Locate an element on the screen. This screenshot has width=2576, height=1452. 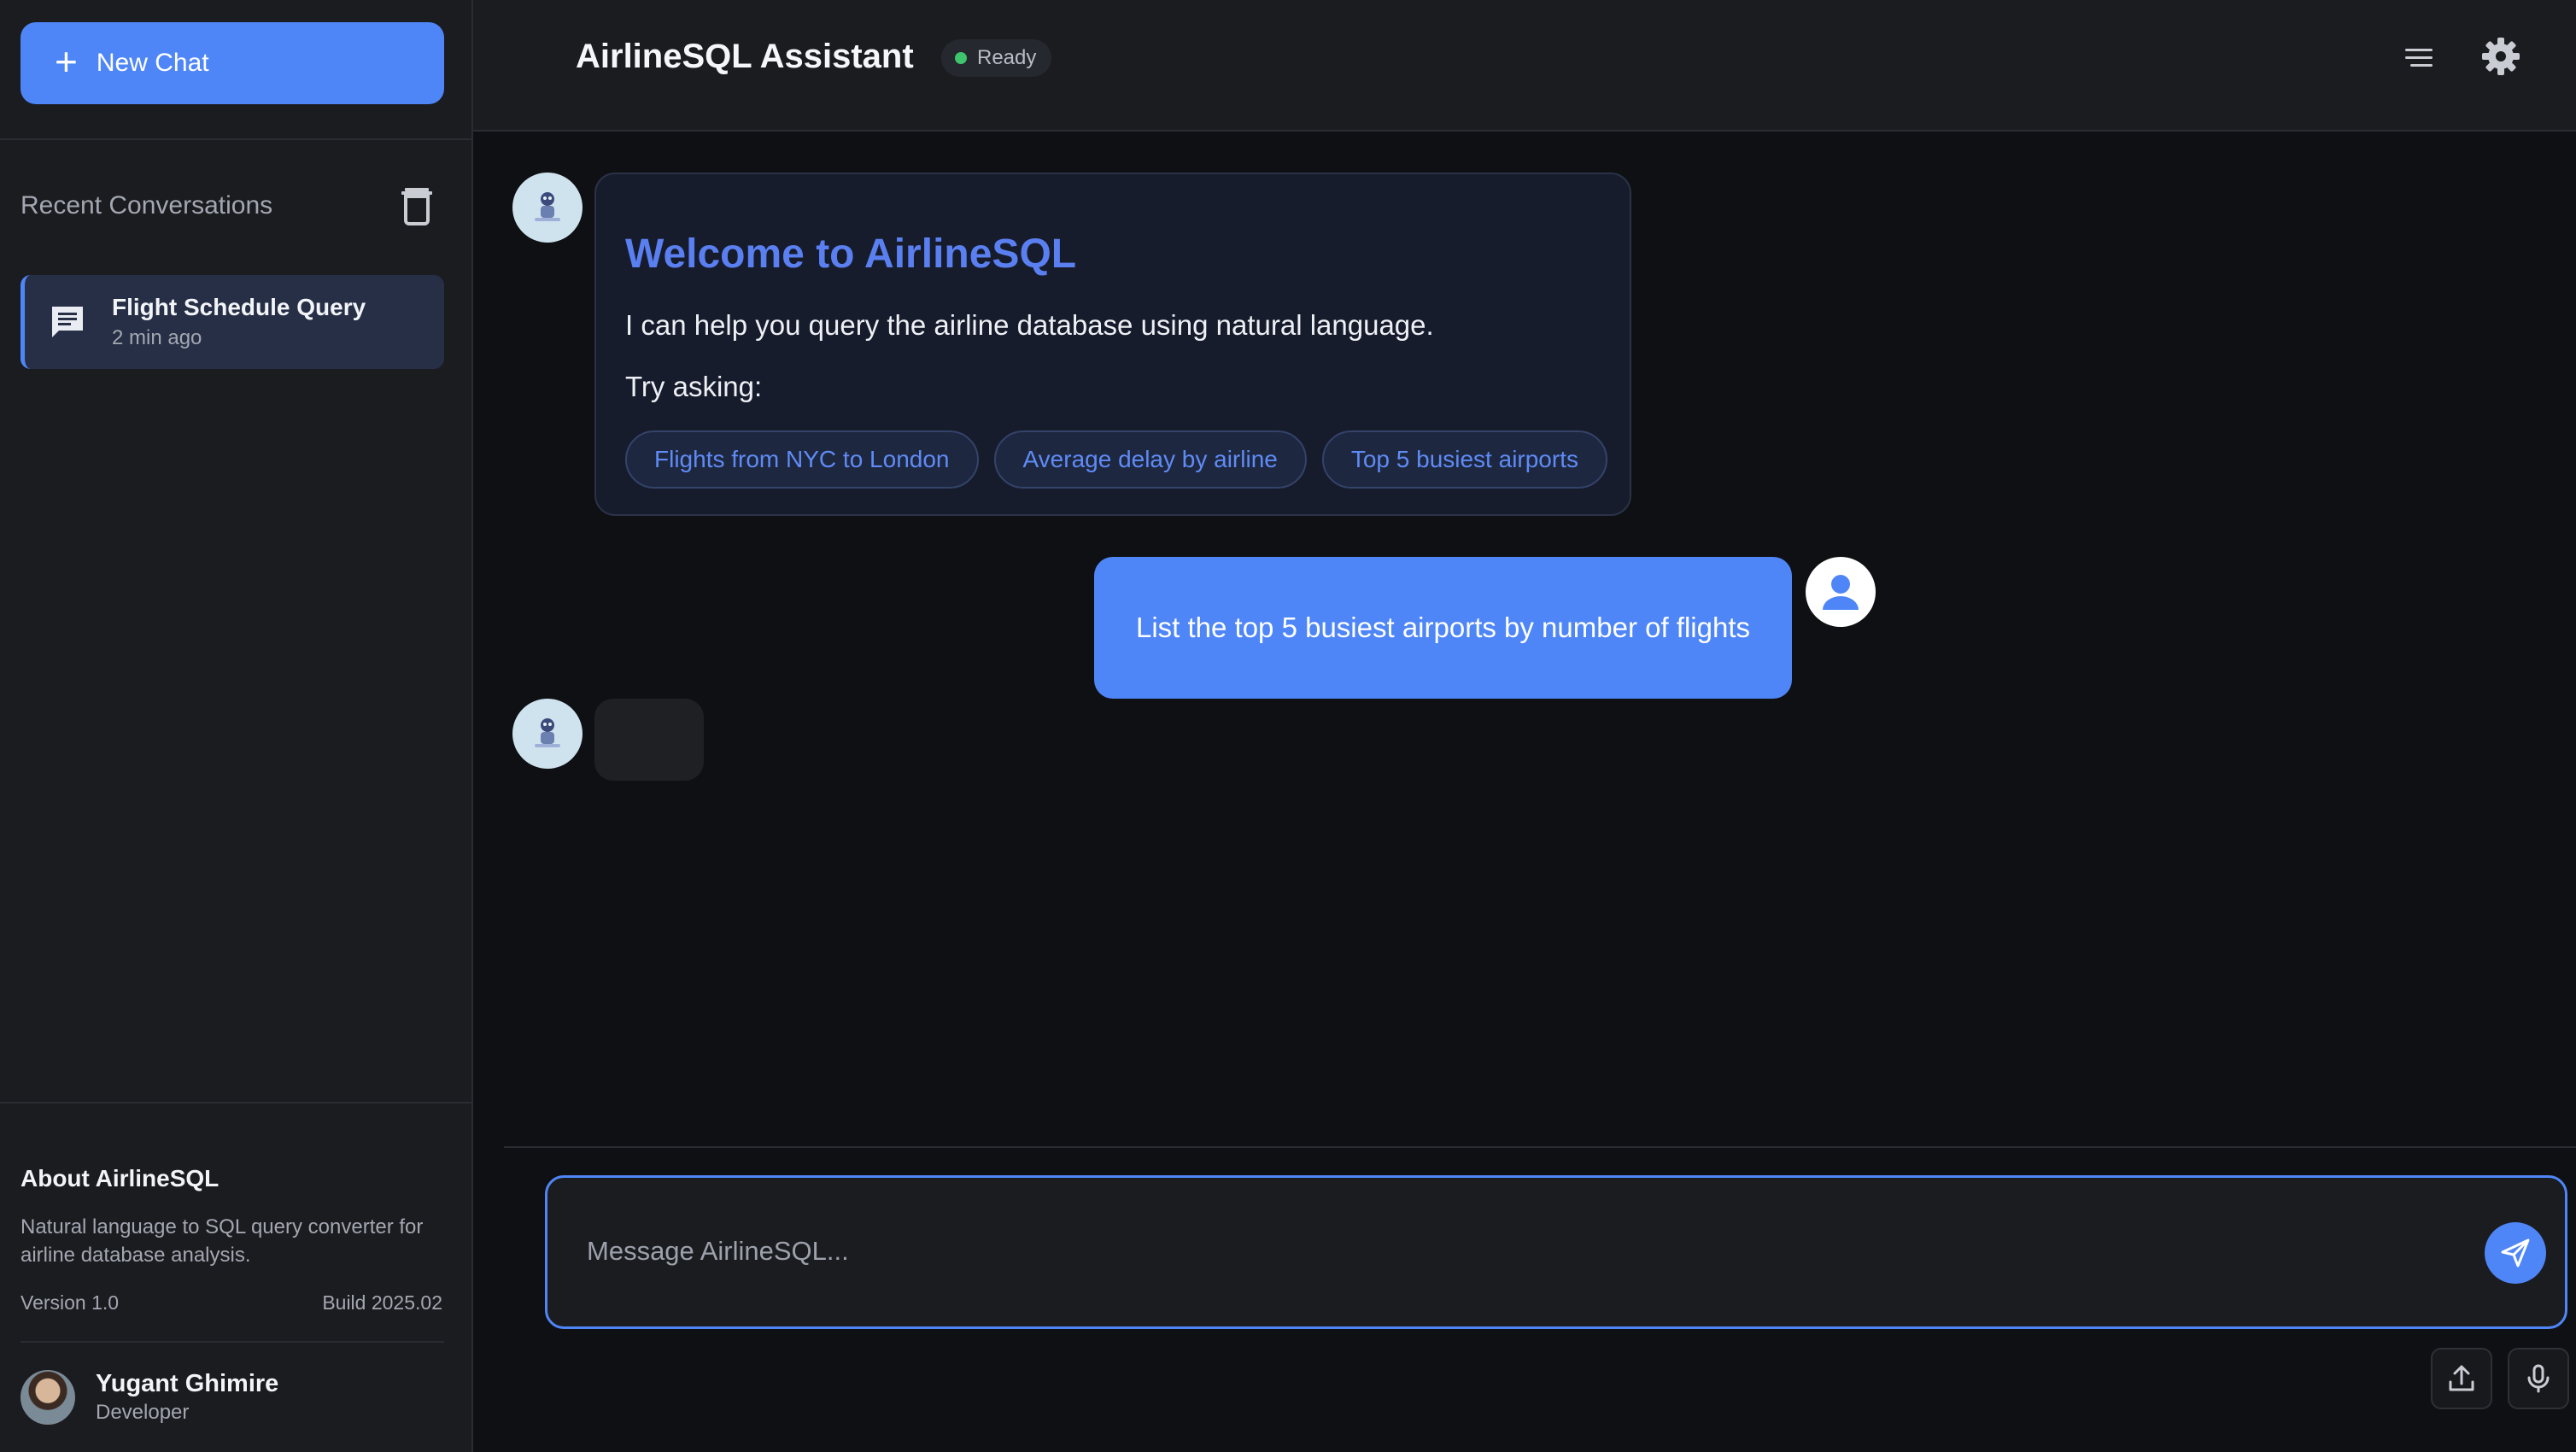
user-message-avatar is located at coordinates (1841, 592).